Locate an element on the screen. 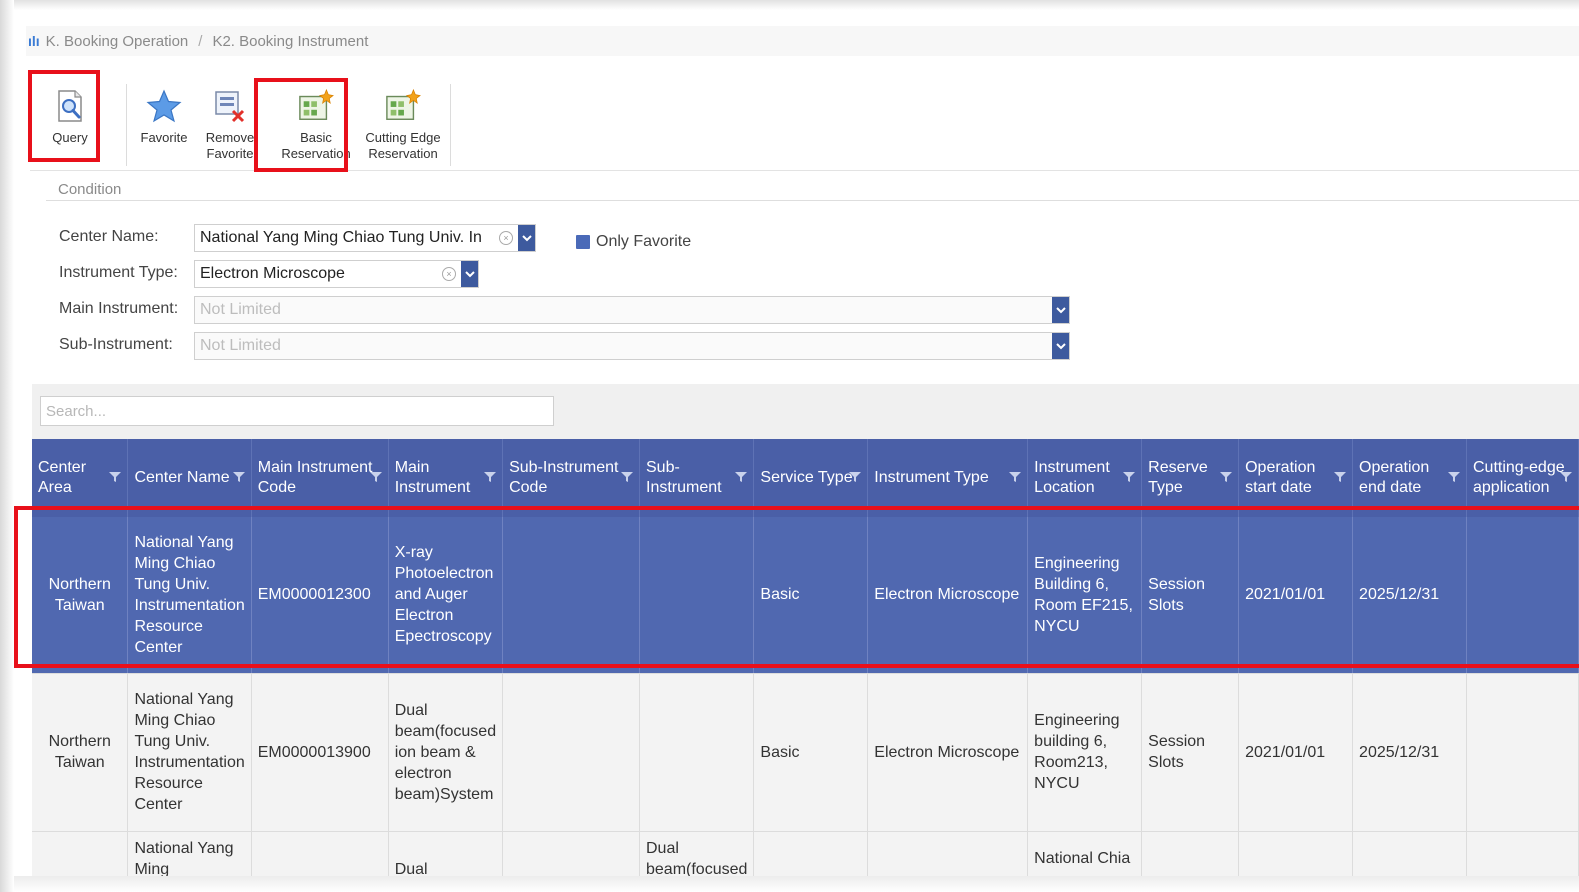 The width and height of the screenshot is (1579, 892). cell-center-name: National Yang Ming is located at coordinates (189, 853).